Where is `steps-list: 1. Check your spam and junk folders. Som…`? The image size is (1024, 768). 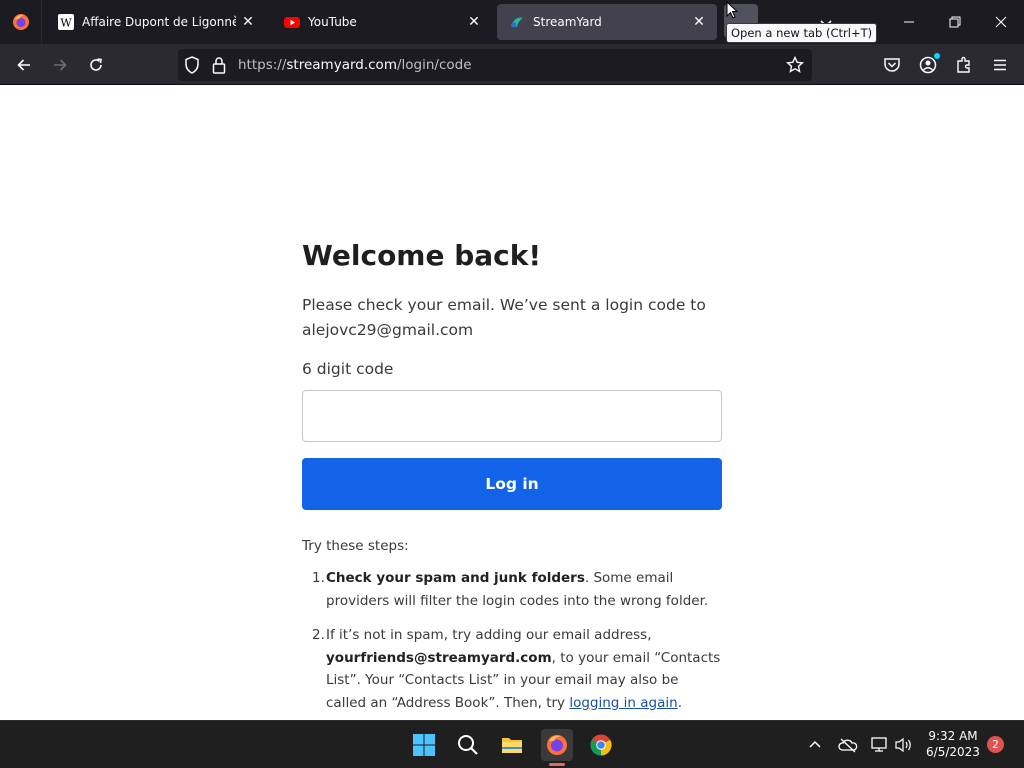 steps-list: 1. Check your spam and junk folders. Som… is located at coordinates (512, 646).